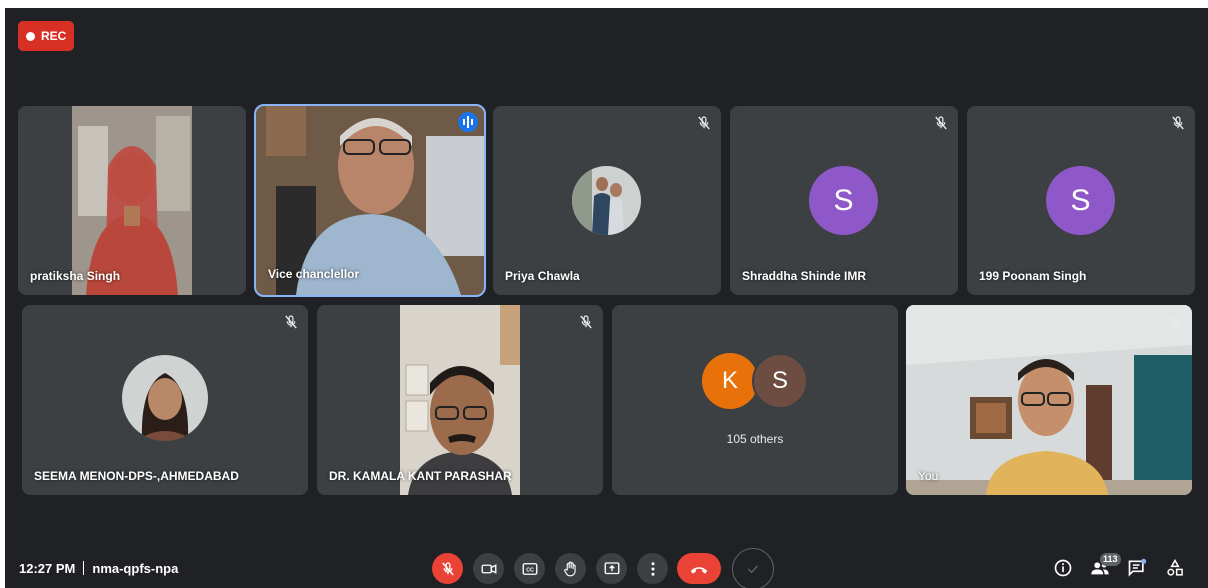  What do you see at coordinates (54, 36) in the screenshot?
I see `recording-label: REC` at bounding box center [54, 36].